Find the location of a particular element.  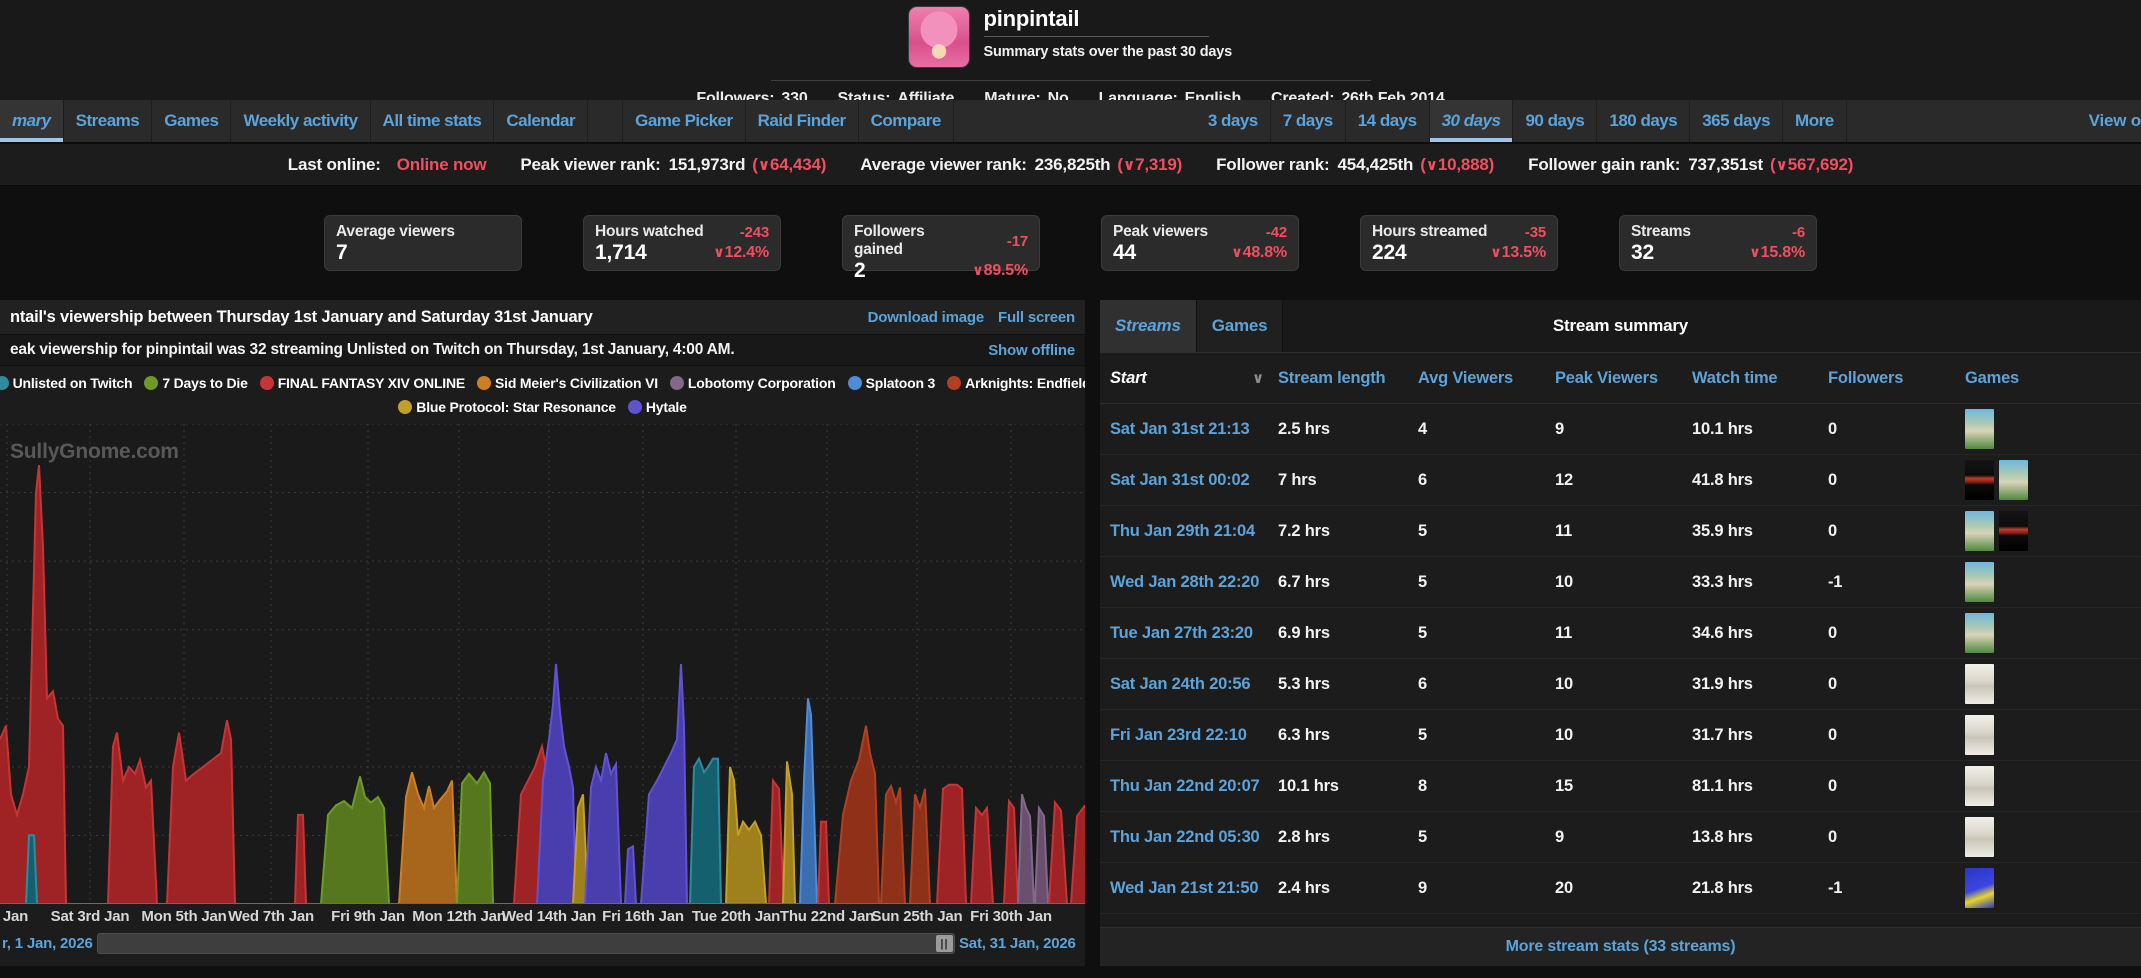

table-tab-streams: Streams is located at coordinates (1148, 326).